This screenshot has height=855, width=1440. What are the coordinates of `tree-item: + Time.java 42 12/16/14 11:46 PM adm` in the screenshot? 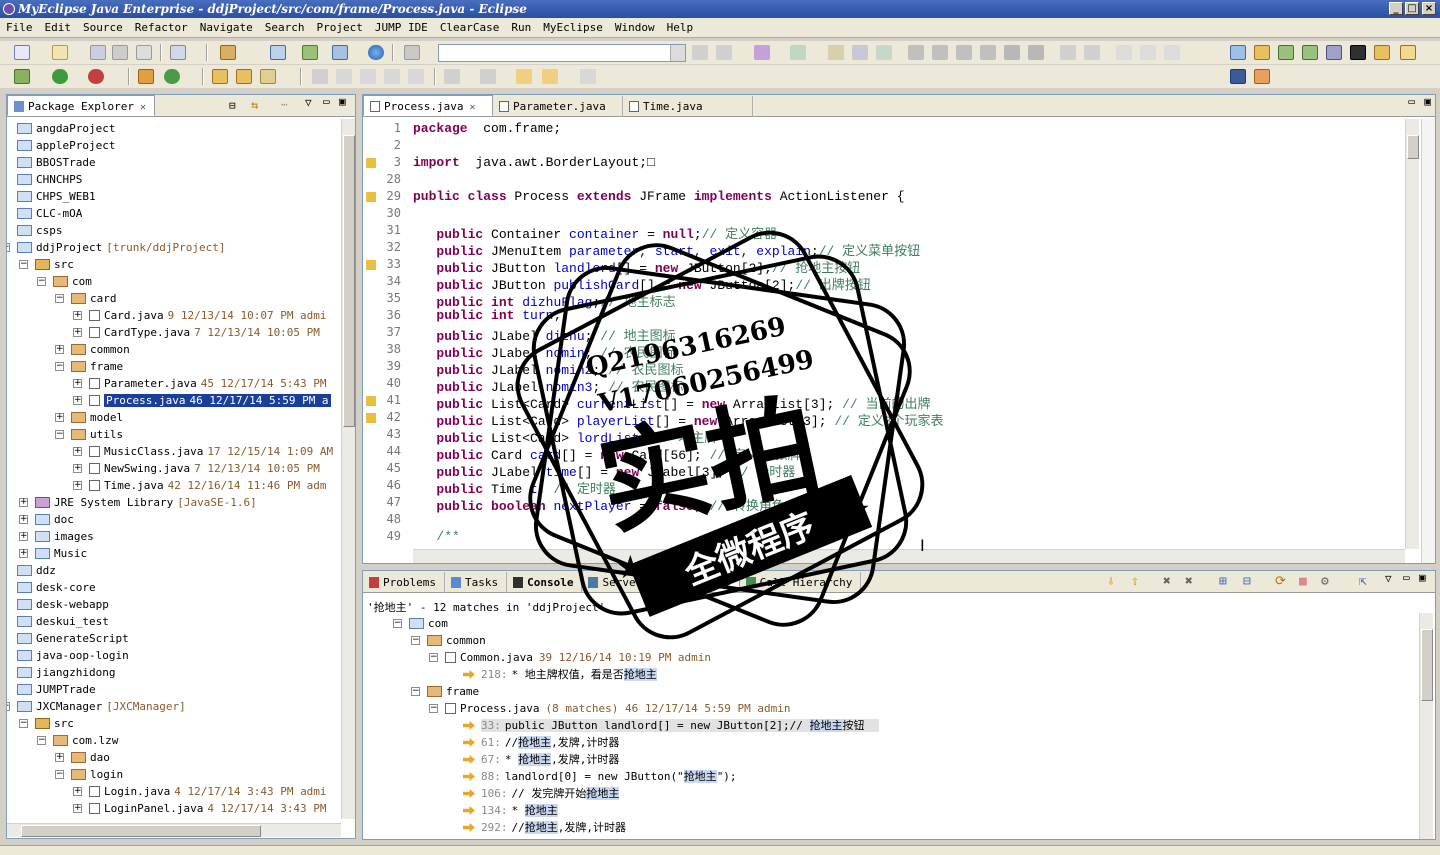 It's located at (200, 485).